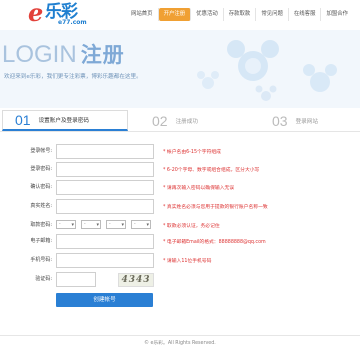  What do you see at coordinates (215, 207) in the screenshot?
I see `real-name-hint: * 真实姓名必须与您用于提款的银行账户名称一致` at bounding box center [215, 207].